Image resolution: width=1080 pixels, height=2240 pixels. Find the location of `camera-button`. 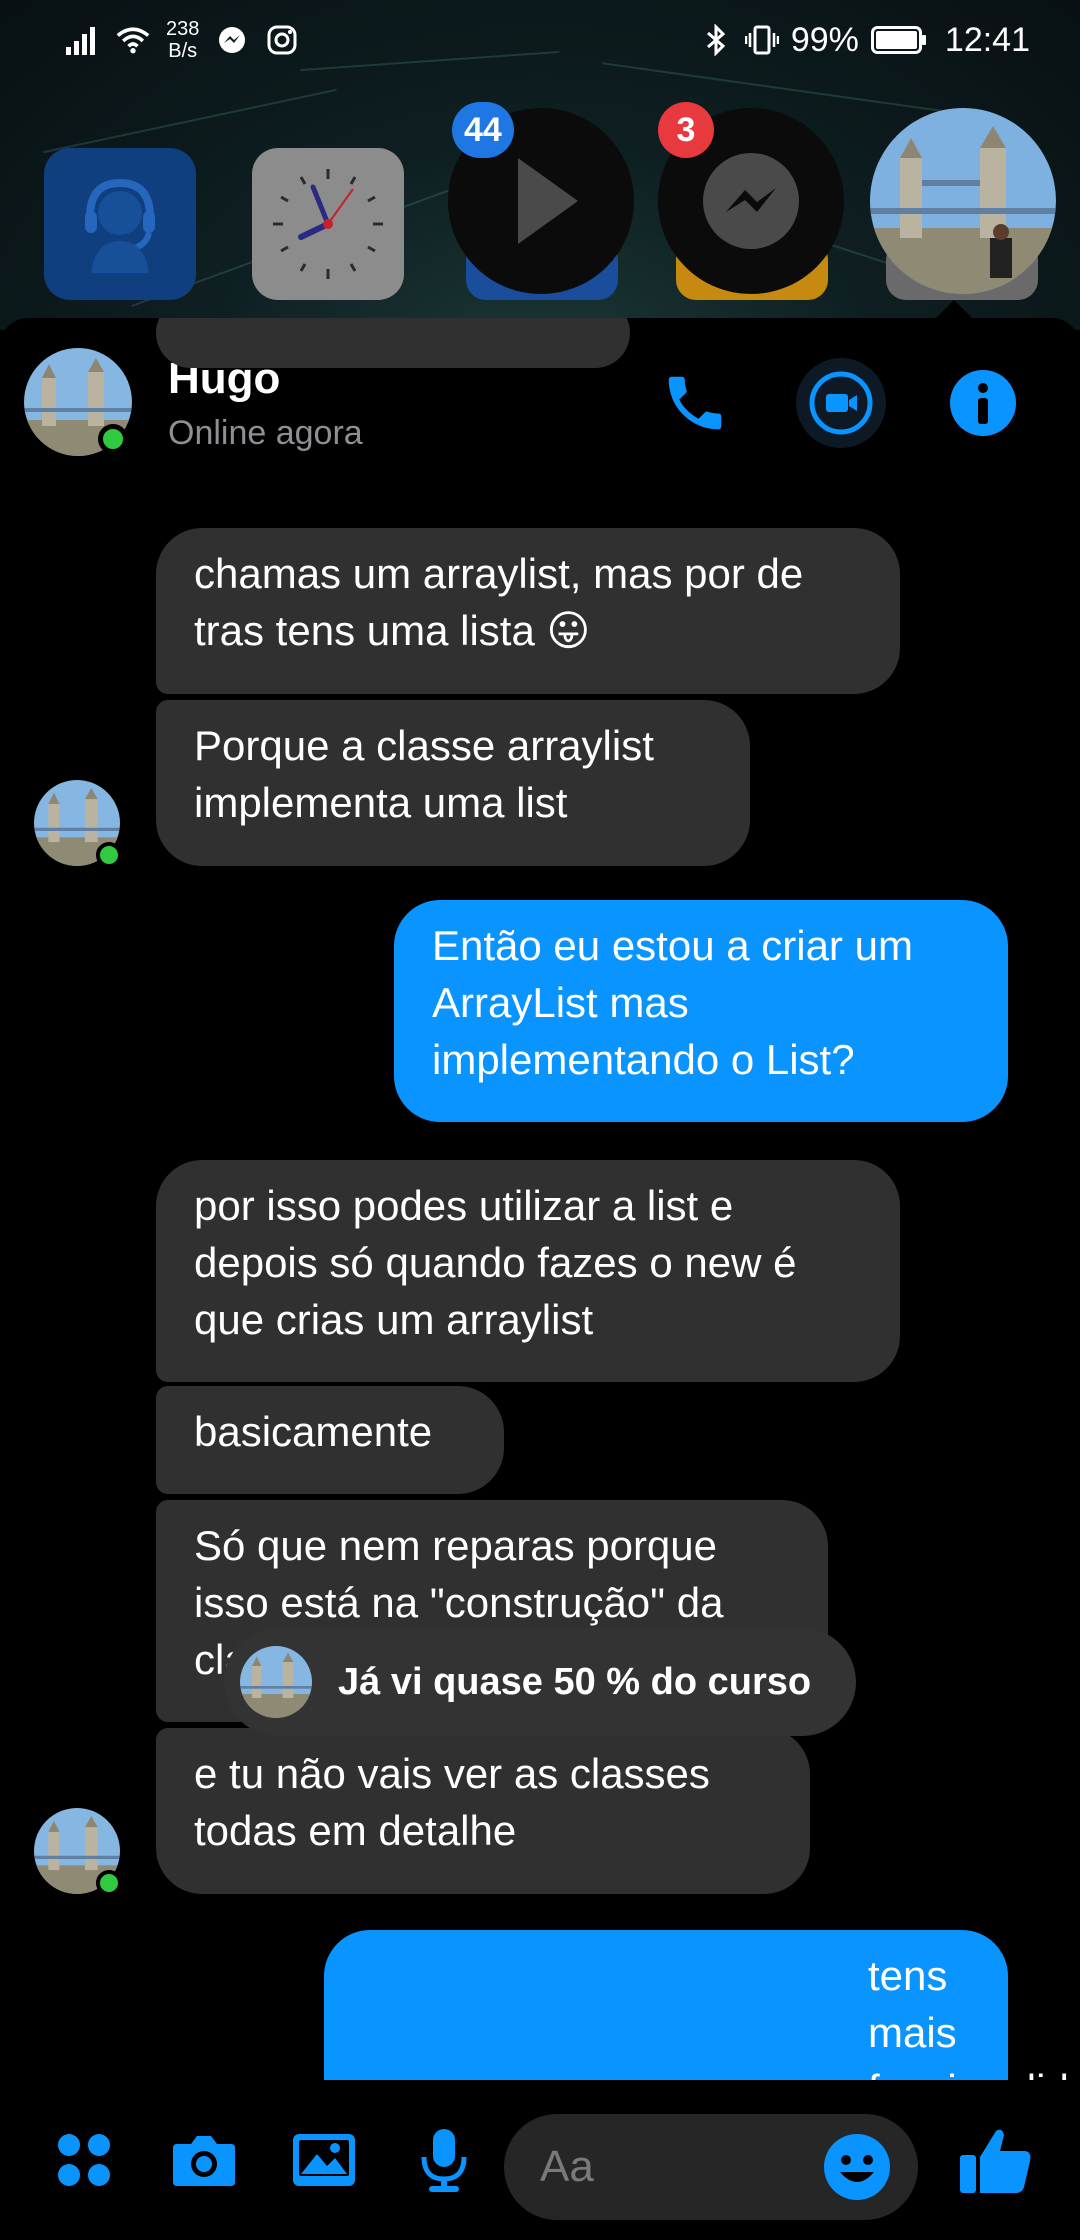

camera-button is located at coordinates (204, 2160).